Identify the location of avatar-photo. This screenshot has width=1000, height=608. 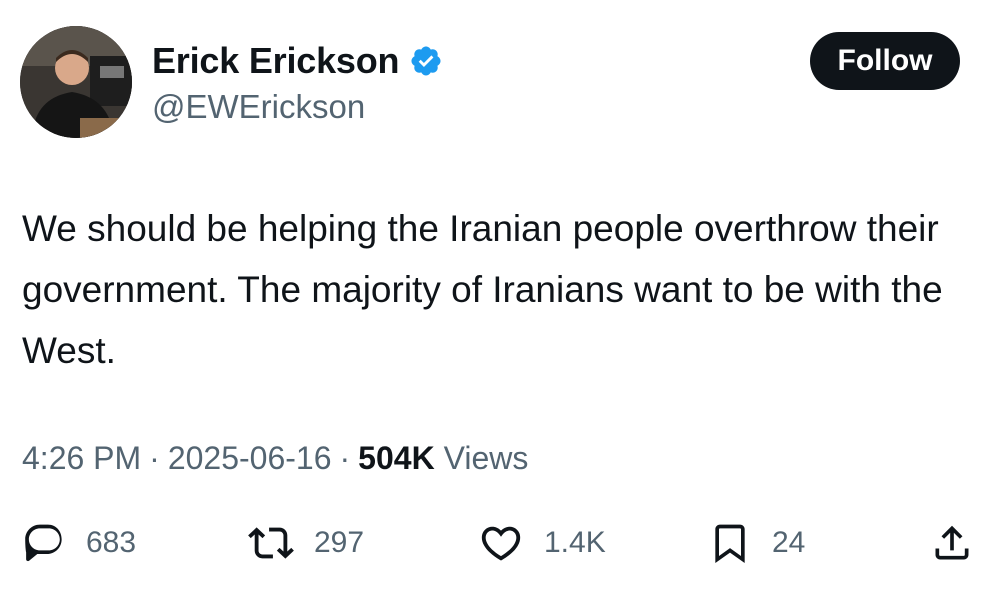
(76, 82).